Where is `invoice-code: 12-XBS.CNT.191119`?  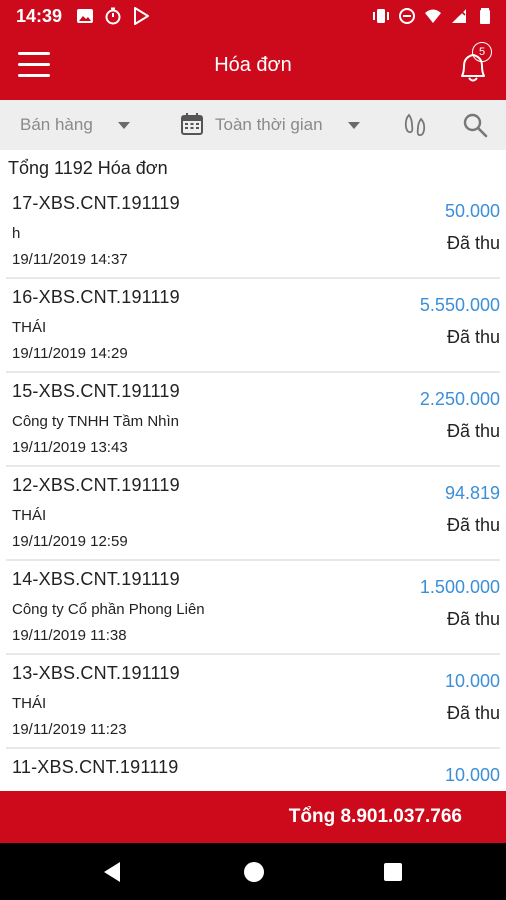 invoice-code: 12-XBS.CNT.191119 is located at coordinates (96, 485).